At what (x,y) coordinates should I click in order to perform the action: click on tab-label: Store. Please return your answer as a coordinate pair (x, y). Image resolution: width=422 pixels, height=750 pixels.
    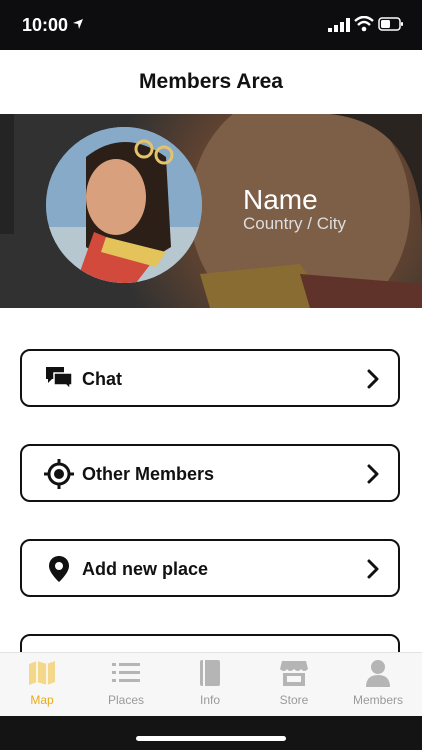
    Looking at the image, I should click on (294, 700).